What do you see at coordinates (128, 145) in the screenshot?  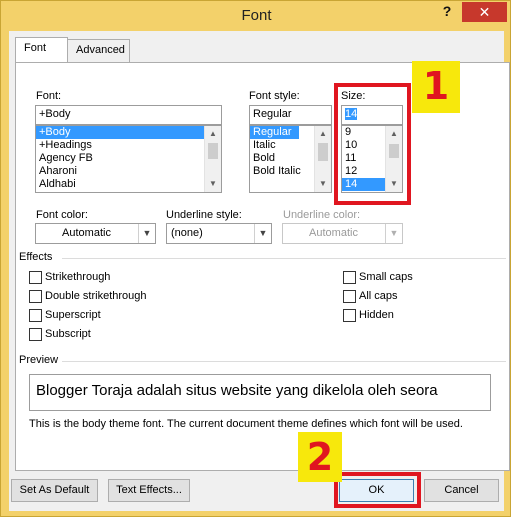 I see `list-item: +Headings` at bounding box center [128, 145].